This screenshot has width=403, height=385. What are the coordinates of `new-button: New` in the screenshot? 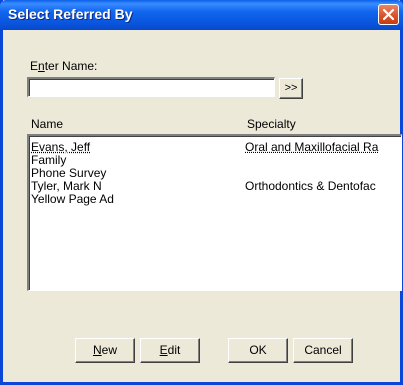 It's located at (105, 350).